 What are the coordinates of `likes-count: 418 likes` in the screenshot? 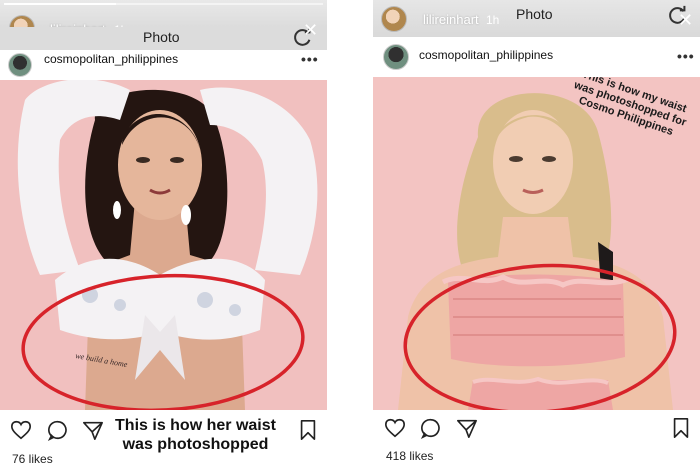 It's located at (409, 456).